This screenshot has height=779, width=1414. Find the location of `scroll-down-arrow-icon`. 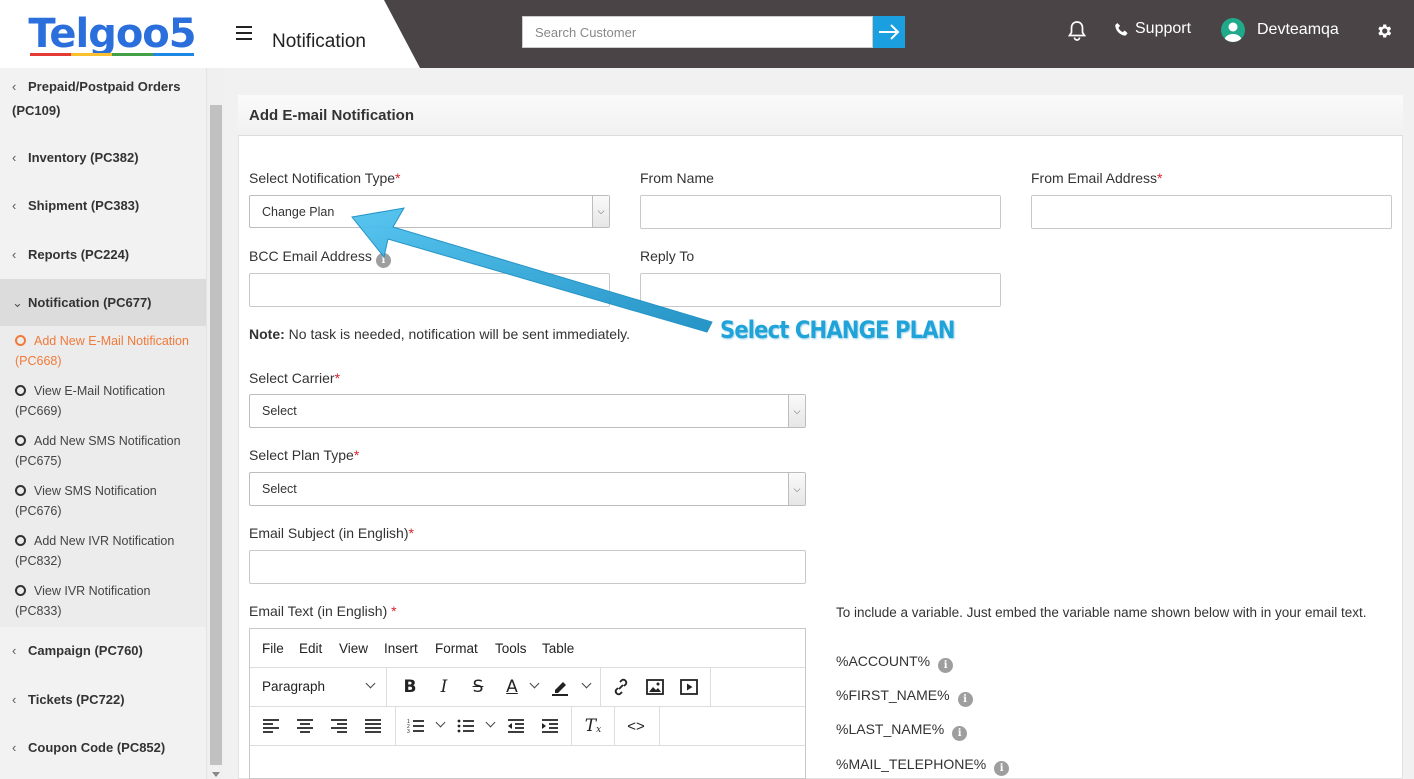

scroll-down-arrow-icon is located at coordinates (216, 774).